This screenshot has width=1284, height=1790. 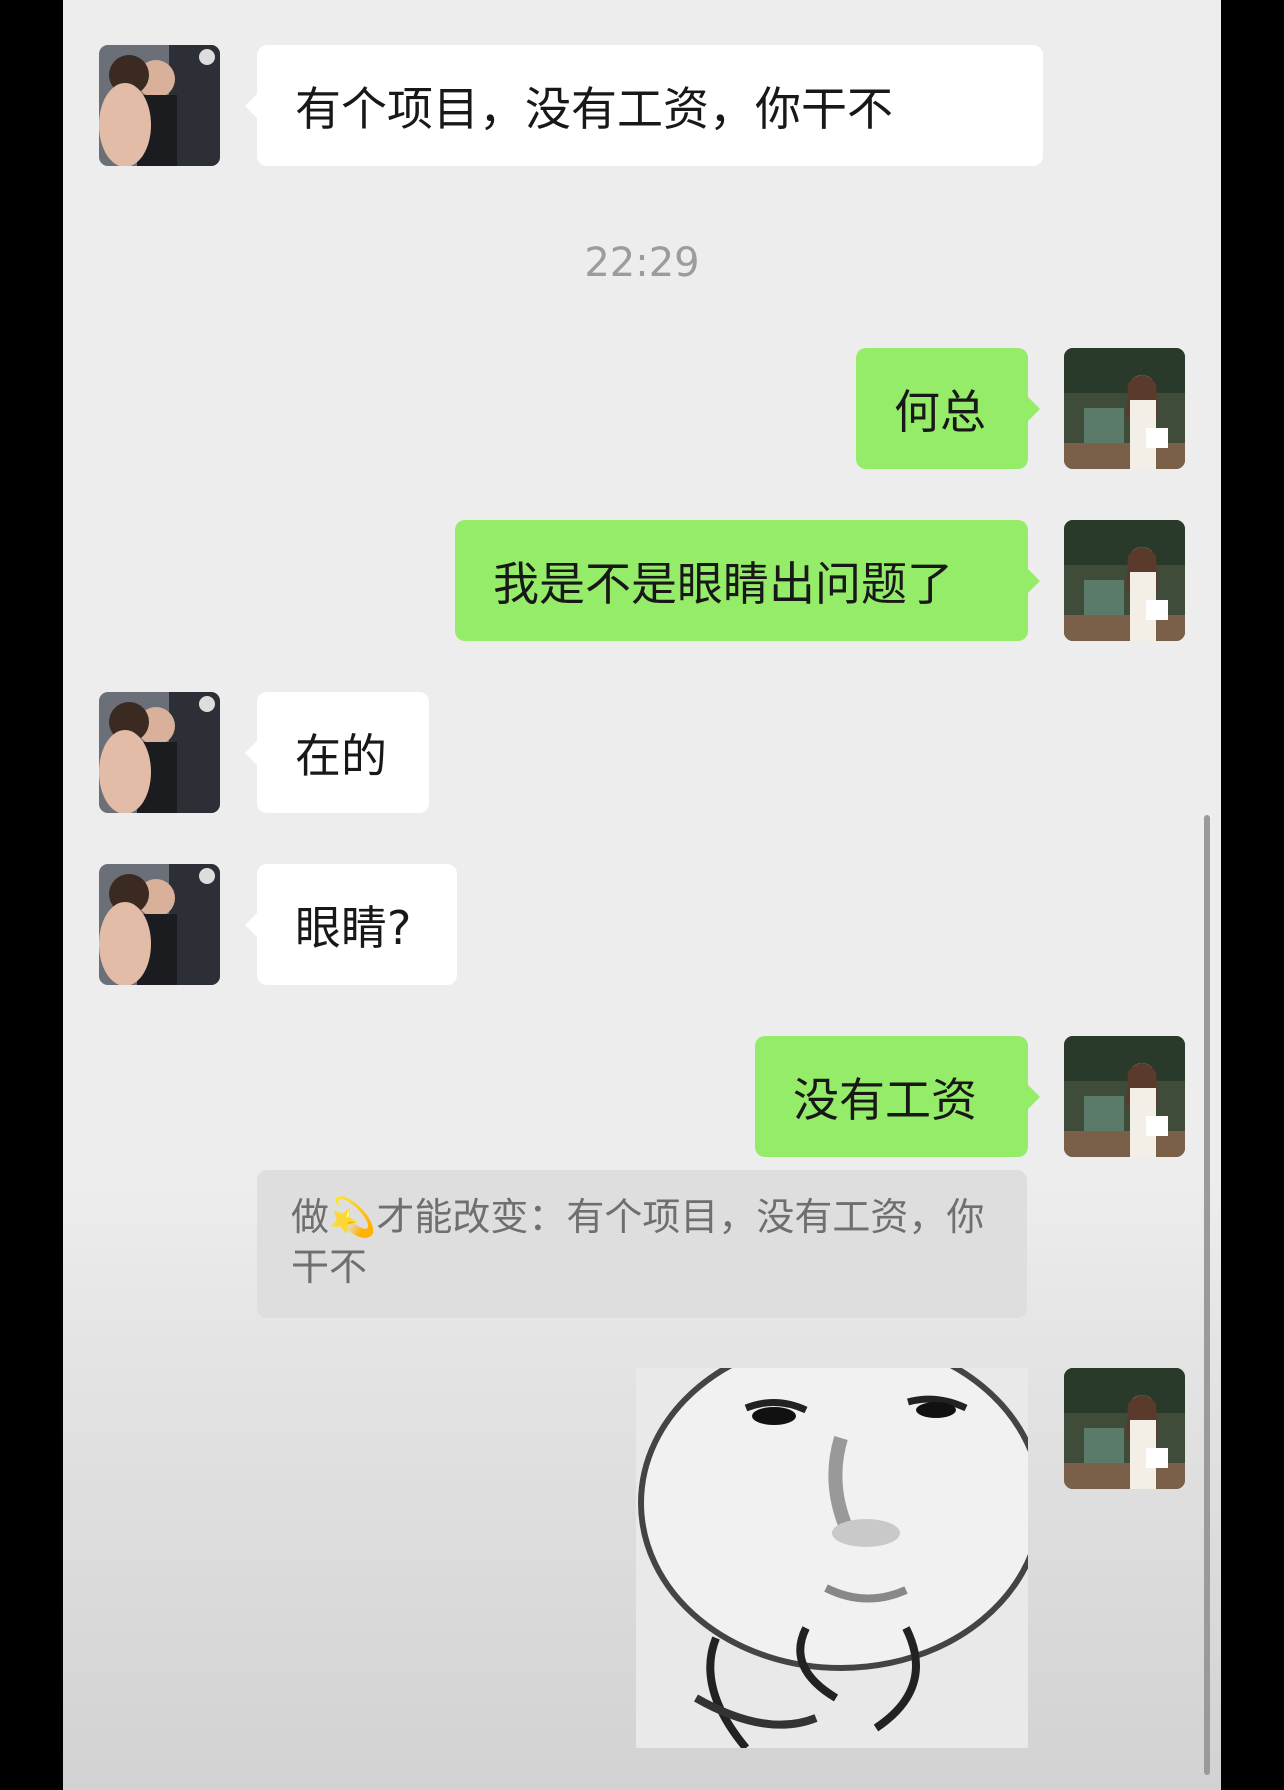 I want to click on timestamp: 22:29, so click(x=642, y=263).